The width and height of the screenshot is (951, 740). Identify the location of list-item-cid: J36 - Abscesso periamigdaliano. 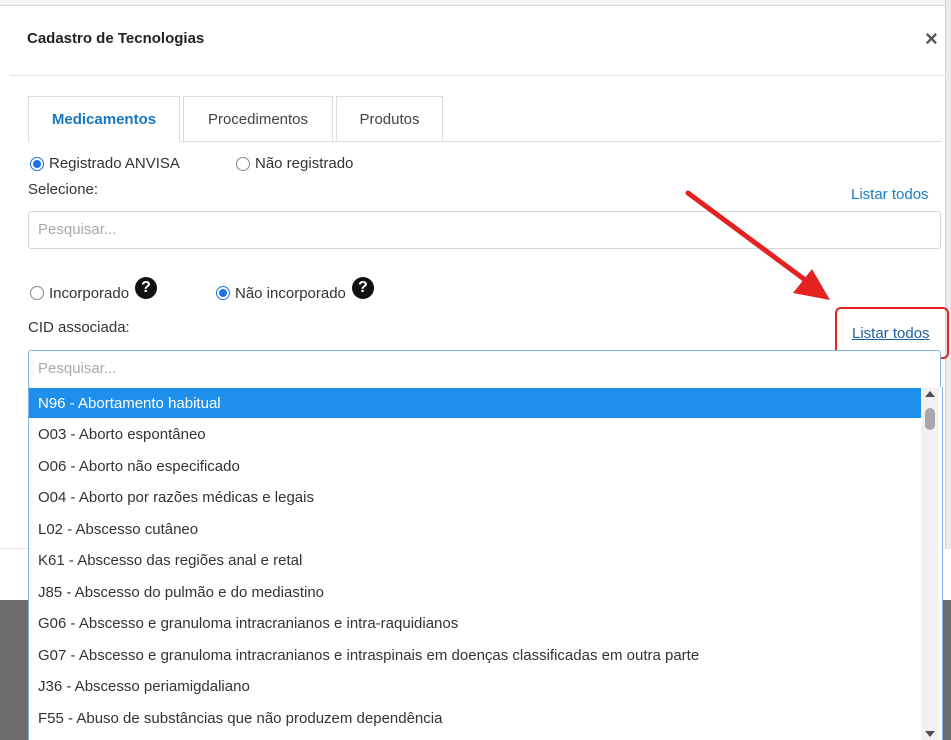
(475, 686).